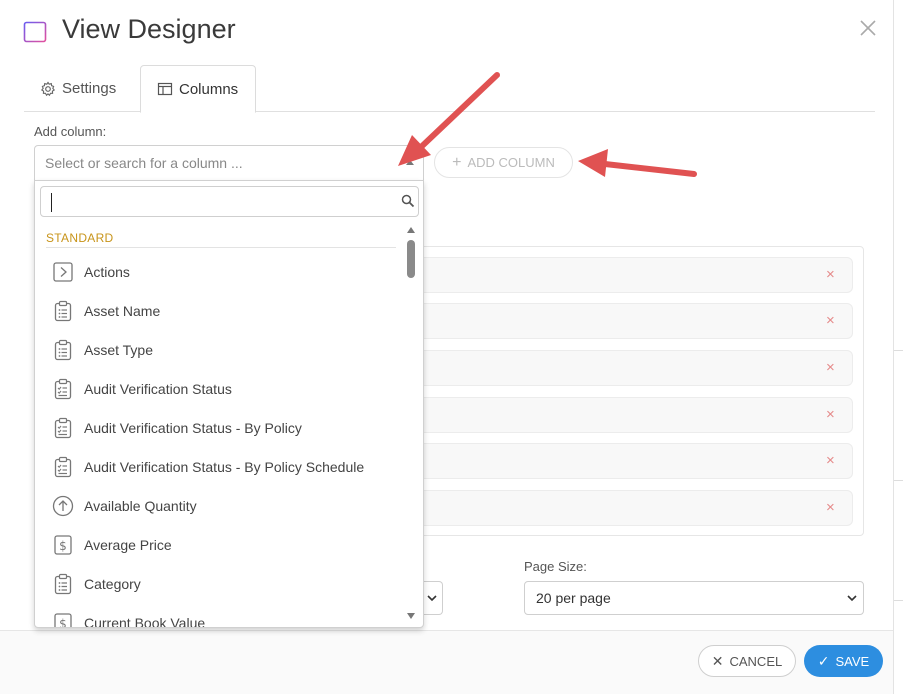 The image size is (903, 694). I want to click on search-icon, so click(408, 201).